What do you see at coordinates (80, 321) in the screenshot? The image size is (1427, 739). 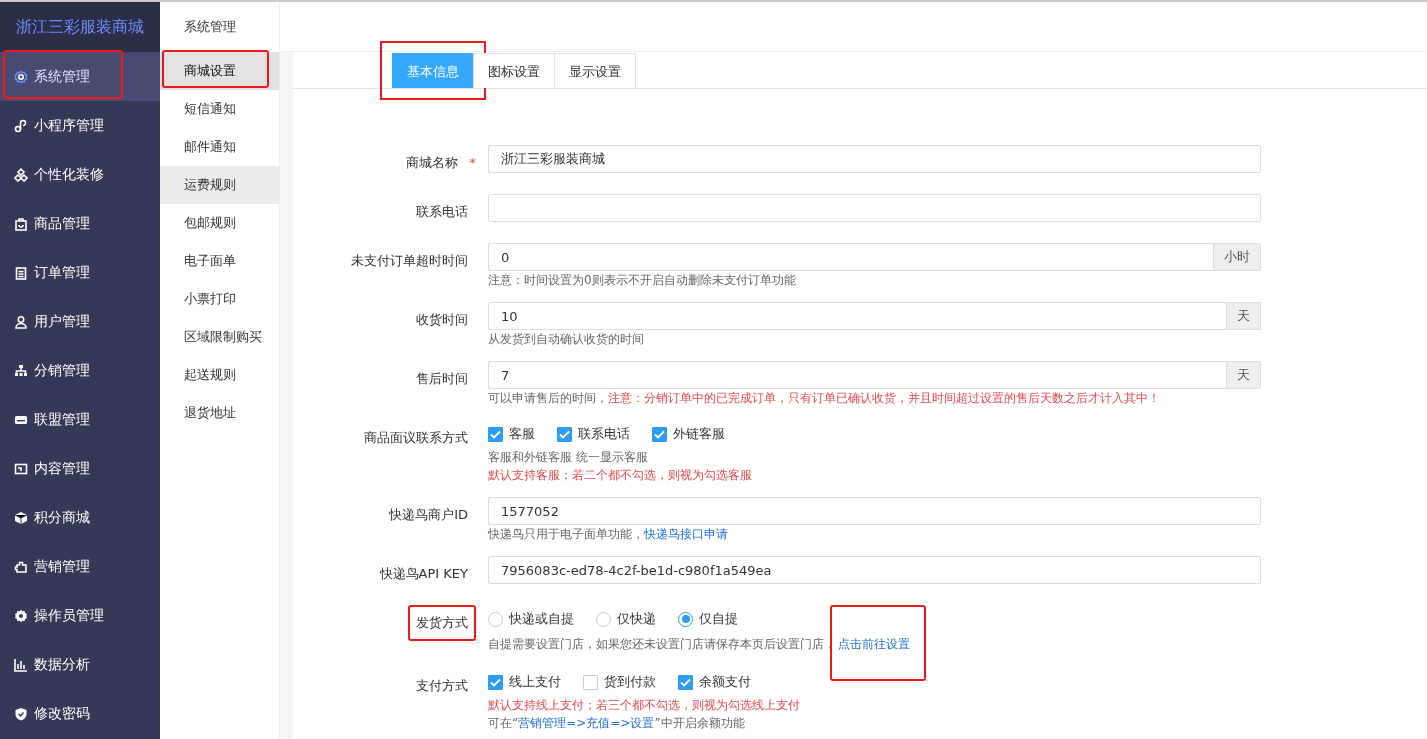 I see `sidebar-item: 用户管理` at bounding box center [80, 321].